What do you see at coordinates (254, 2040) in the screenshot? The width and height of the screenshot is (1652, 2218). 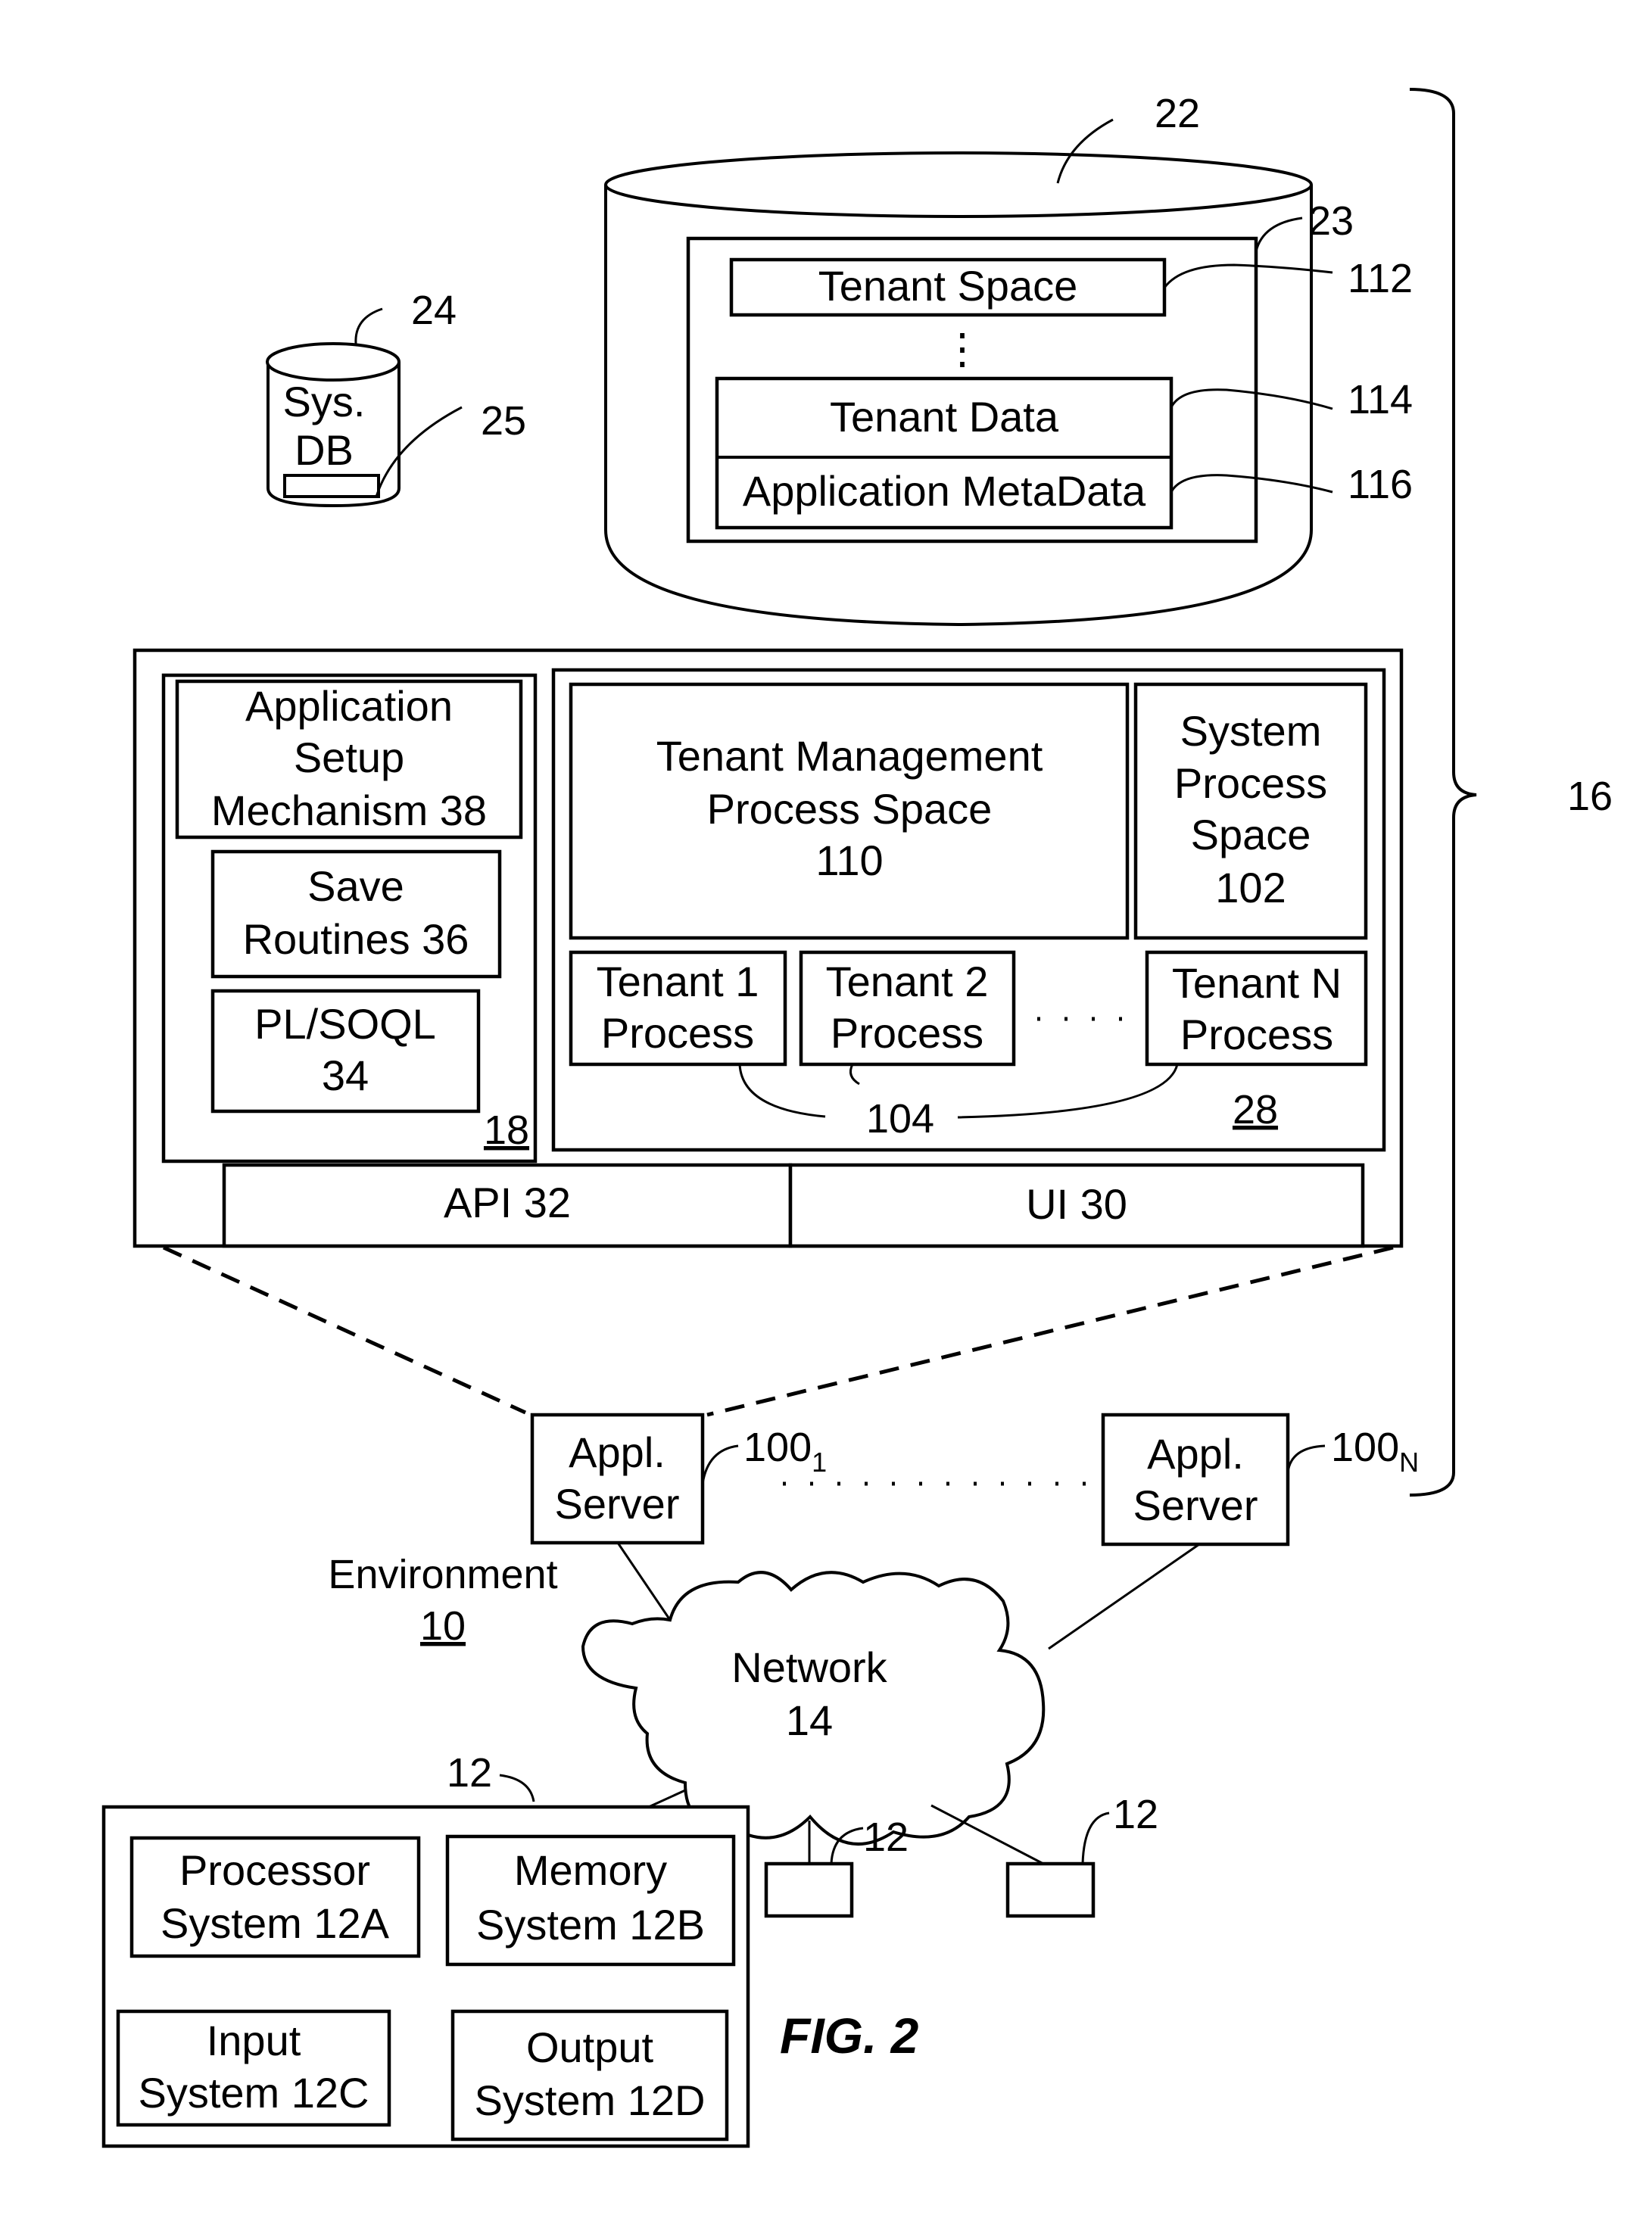 I see `input-line1: Input` at bounding box center [254, 2040].